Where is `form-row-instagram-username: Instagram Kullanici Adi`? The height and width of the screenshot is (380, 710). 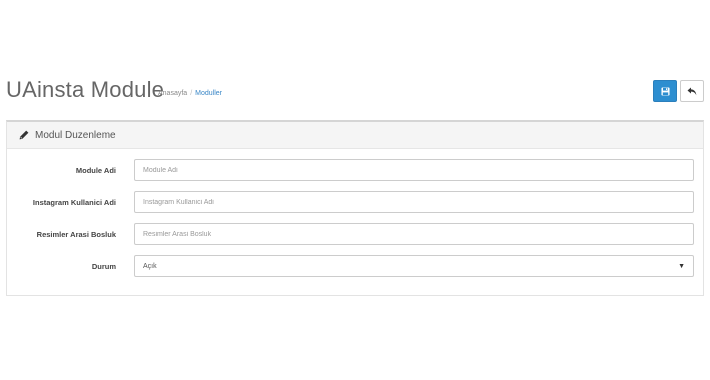 form-row-instagram-username: Instagram Kullanici Adi is located at coordinates (356, 202).